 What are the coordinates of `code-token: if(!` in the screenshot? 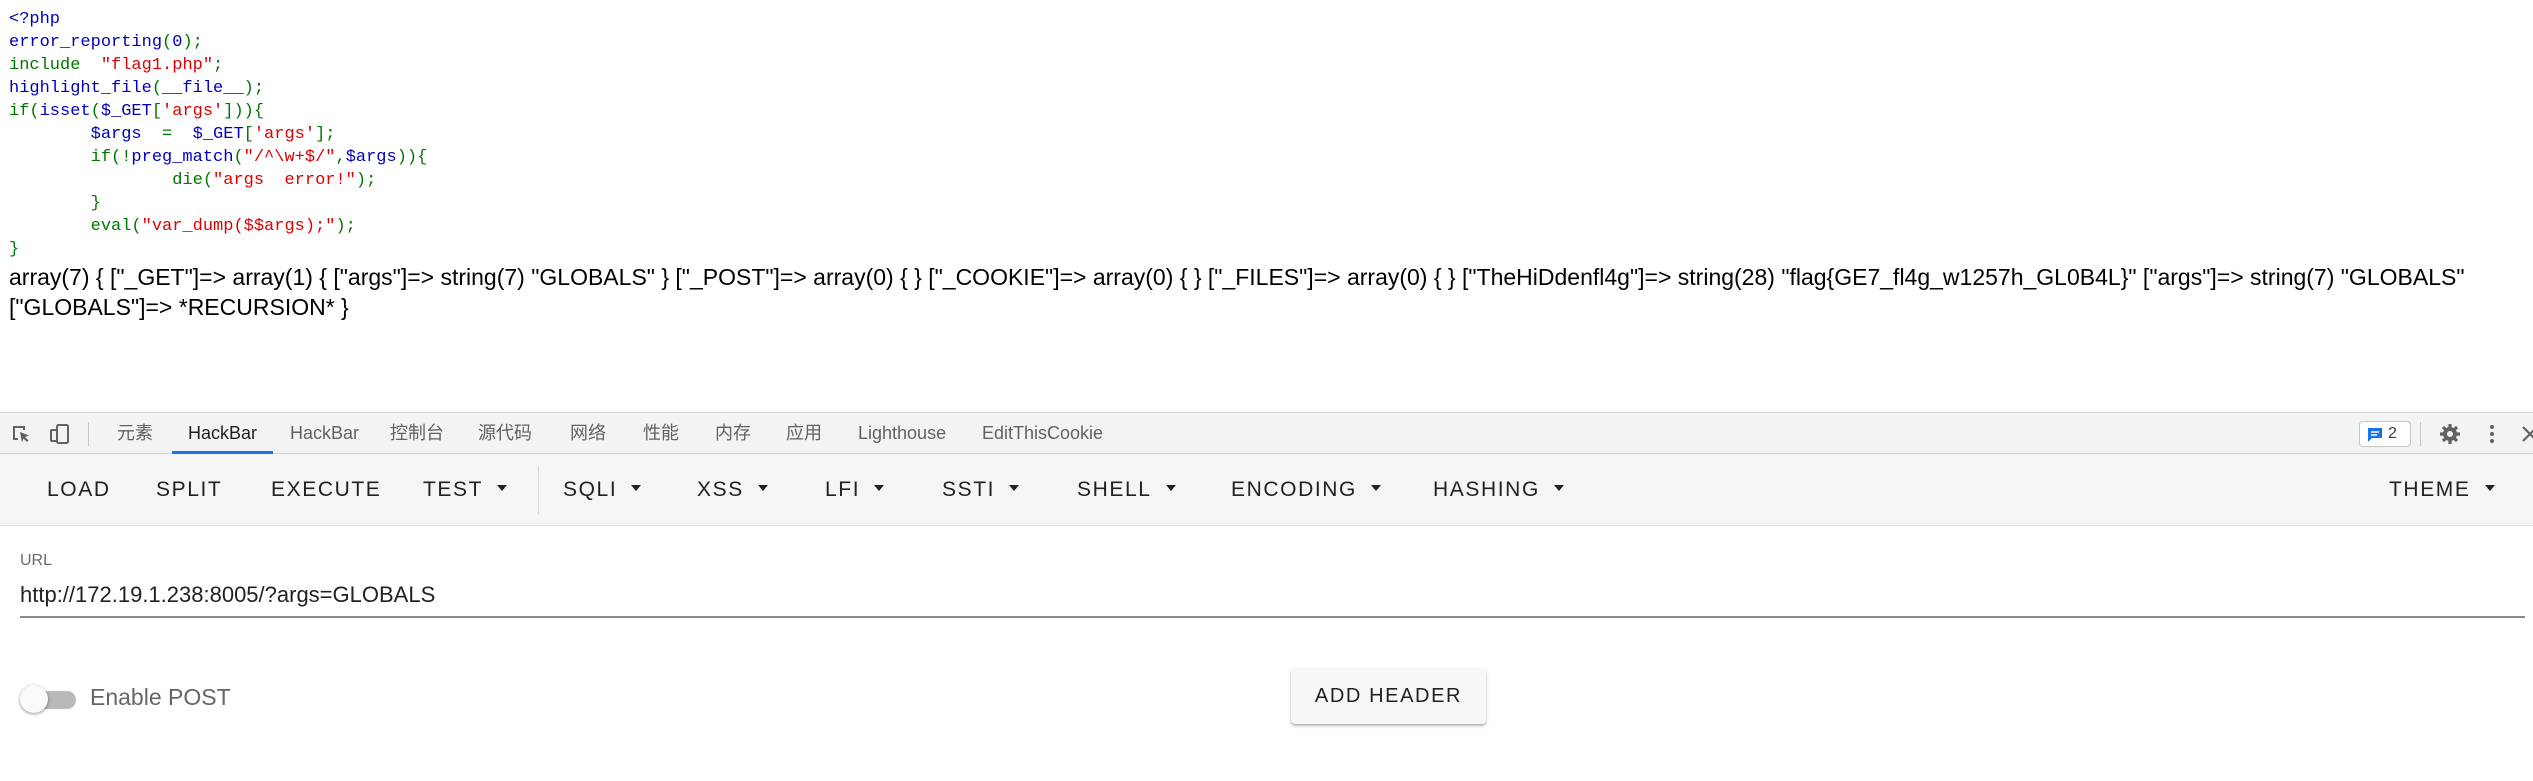 It's located at (70, 157).